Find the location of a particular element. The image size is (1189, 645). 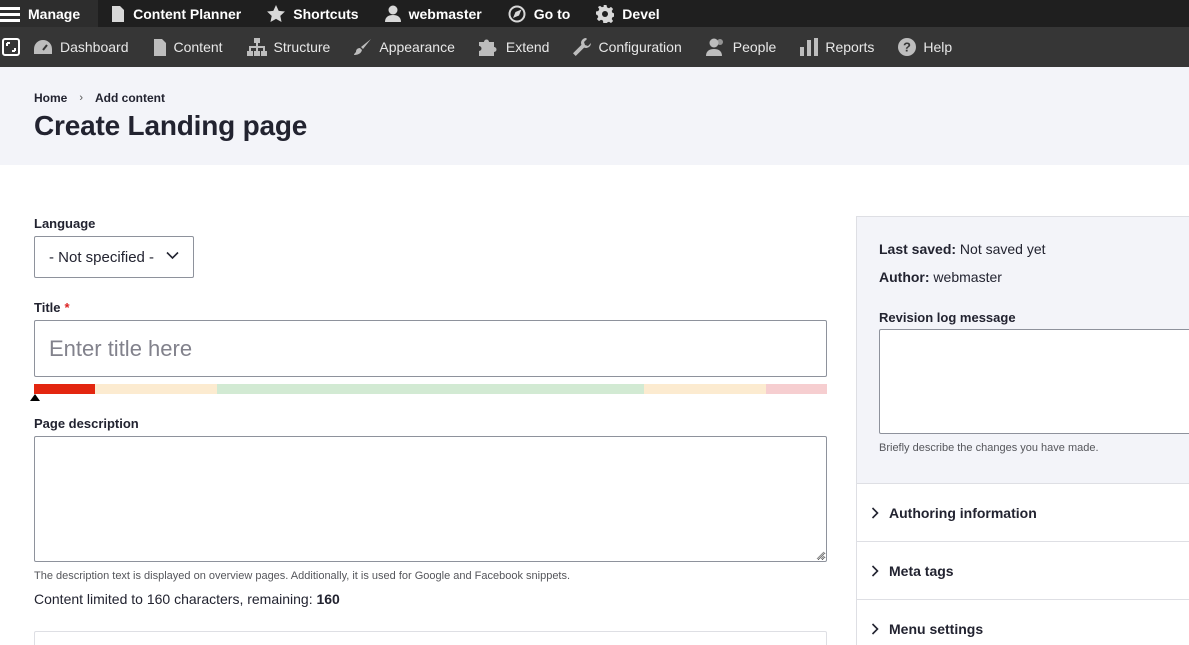

menu-content: Content is located at coordinates (188, 47).